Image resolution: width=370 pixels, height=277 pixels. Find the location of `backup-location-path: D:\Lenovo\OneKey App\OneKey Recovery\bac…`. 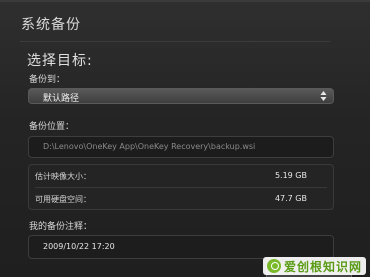

backup-location-path: D:\Lenovo\OneKey App\OneKey Recovery\bac… is located at coordinates (149, 146).